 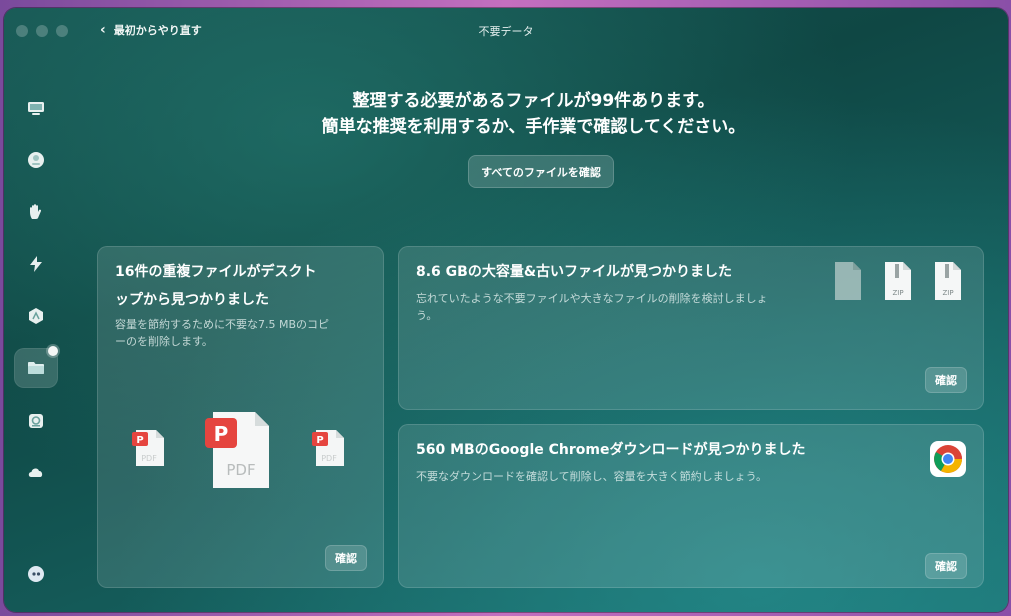 I want to click on monitor-icon, so click(x=36, y=108).